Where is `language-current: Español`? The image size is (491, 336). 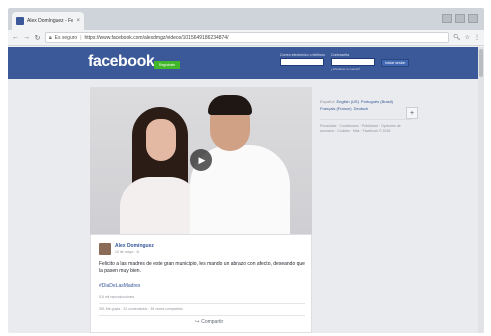 language-current: Español is located at coordinates (327, 101).